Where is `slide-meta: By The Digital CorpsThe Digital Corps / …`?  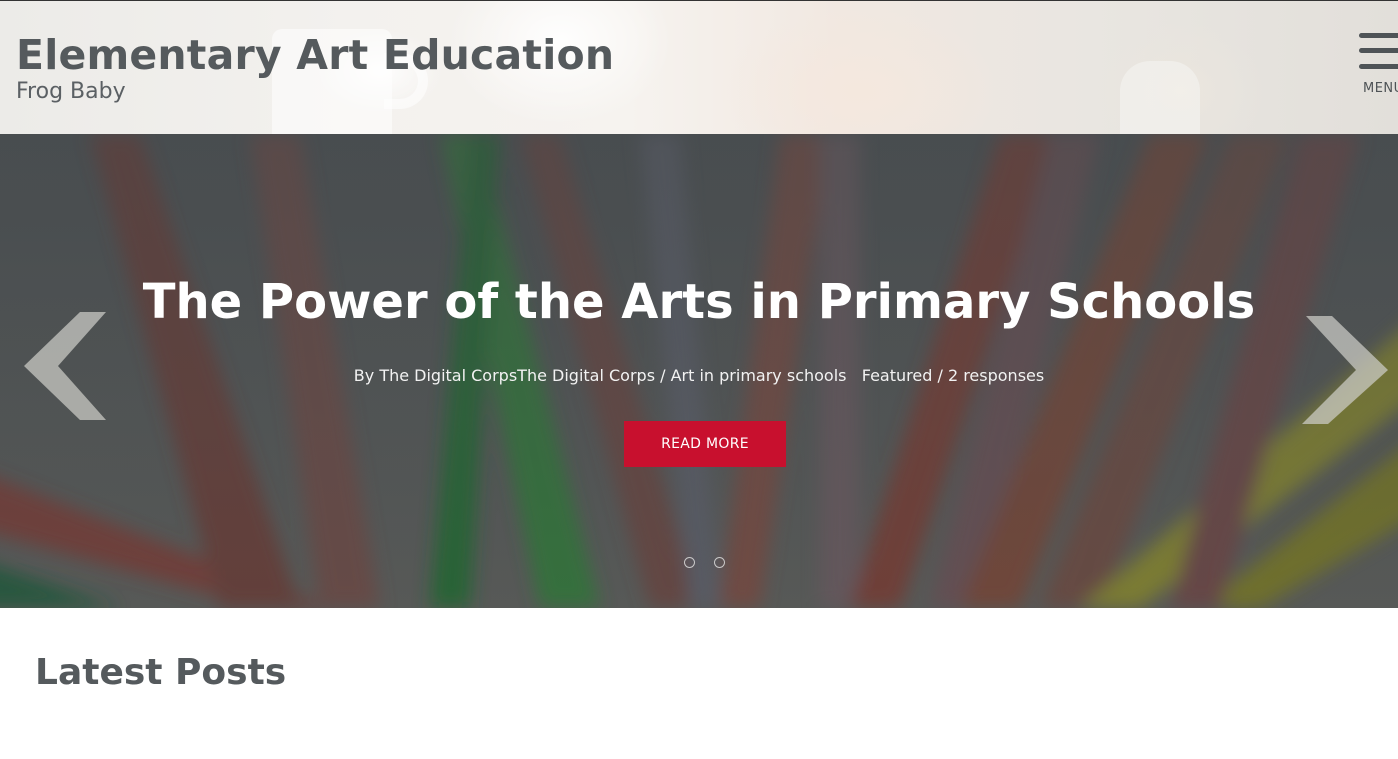 slide-meta: By The Digital CorpsThe Digital Corps / … is located at coordinates (699, 375).